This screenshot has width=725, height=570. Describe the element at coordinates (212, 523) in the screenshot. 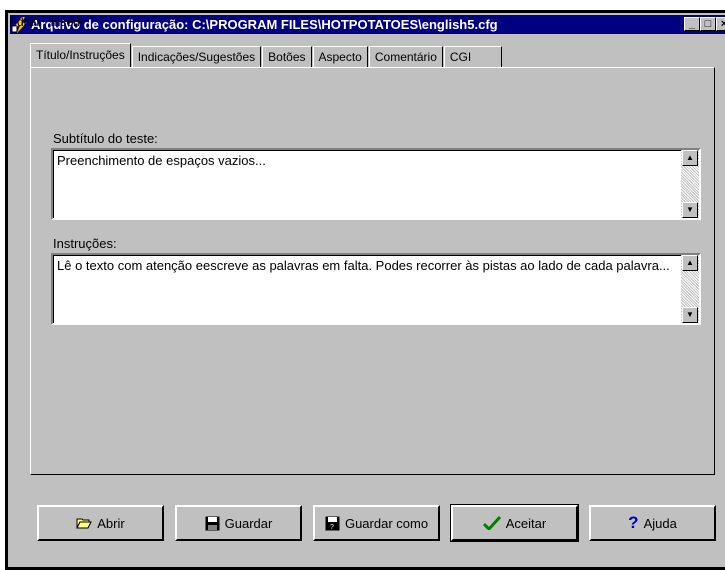

I see `floppy-disk-icon` at that location.